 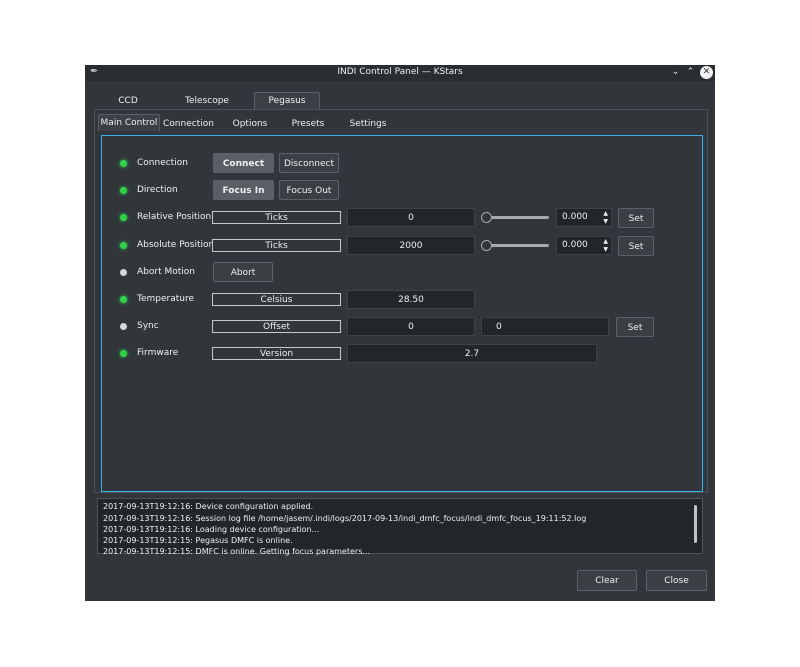 I want to click on disconnect-button: Disconnect, so click(x=309, y=163).